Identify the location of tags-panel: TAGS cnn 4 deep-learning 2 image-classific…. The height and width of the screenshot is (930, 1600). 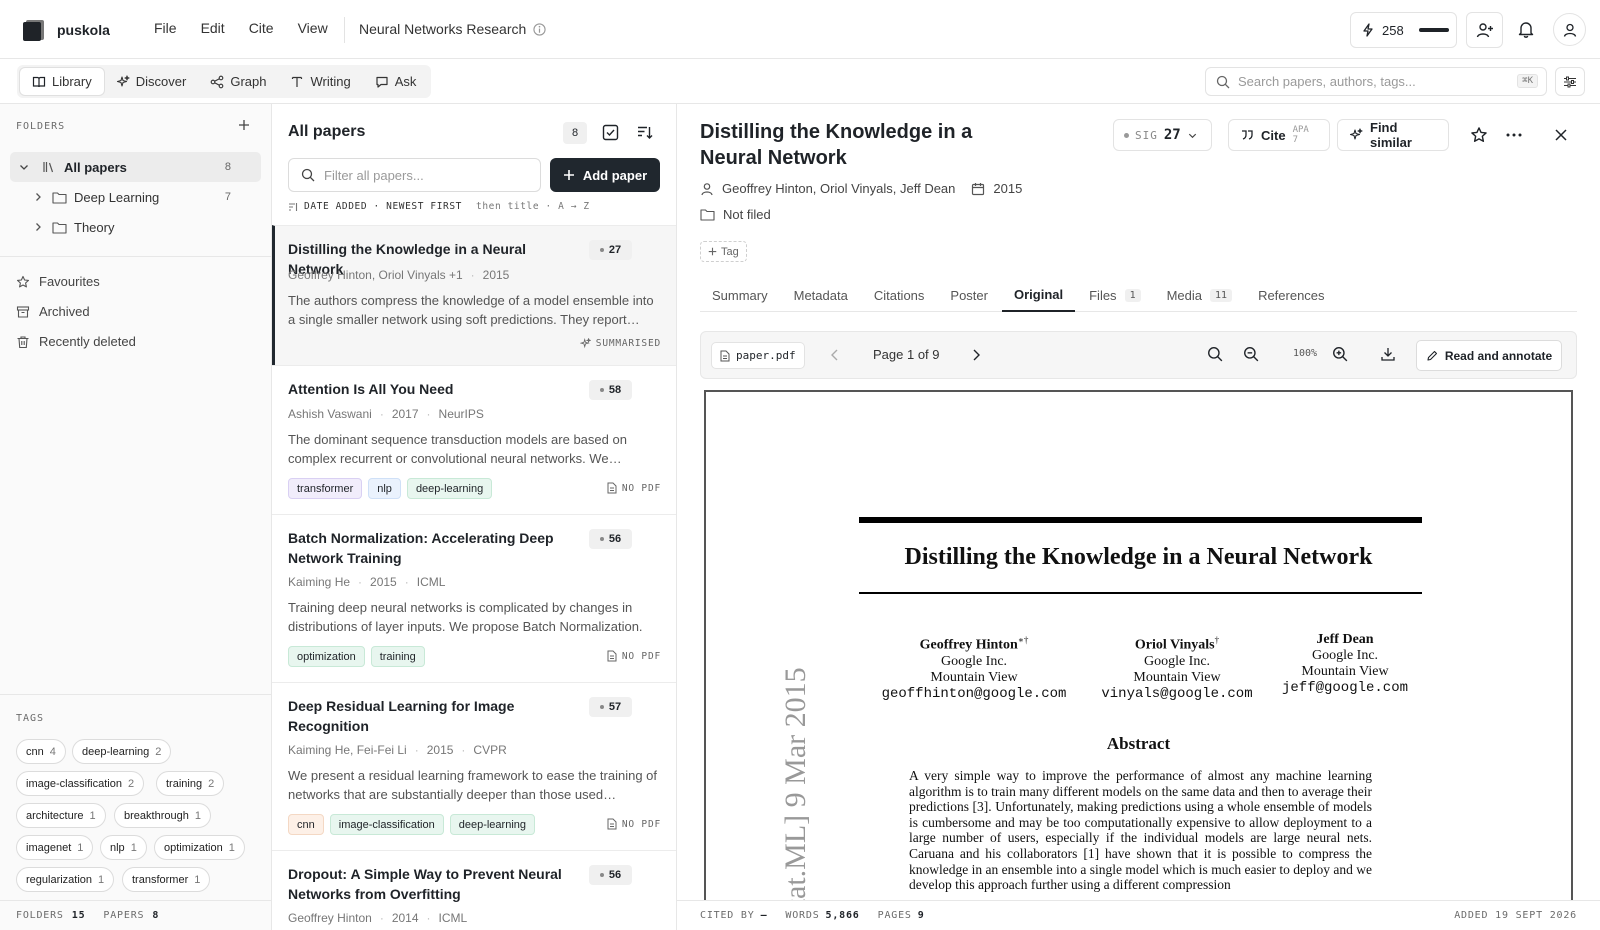
(135, 797).